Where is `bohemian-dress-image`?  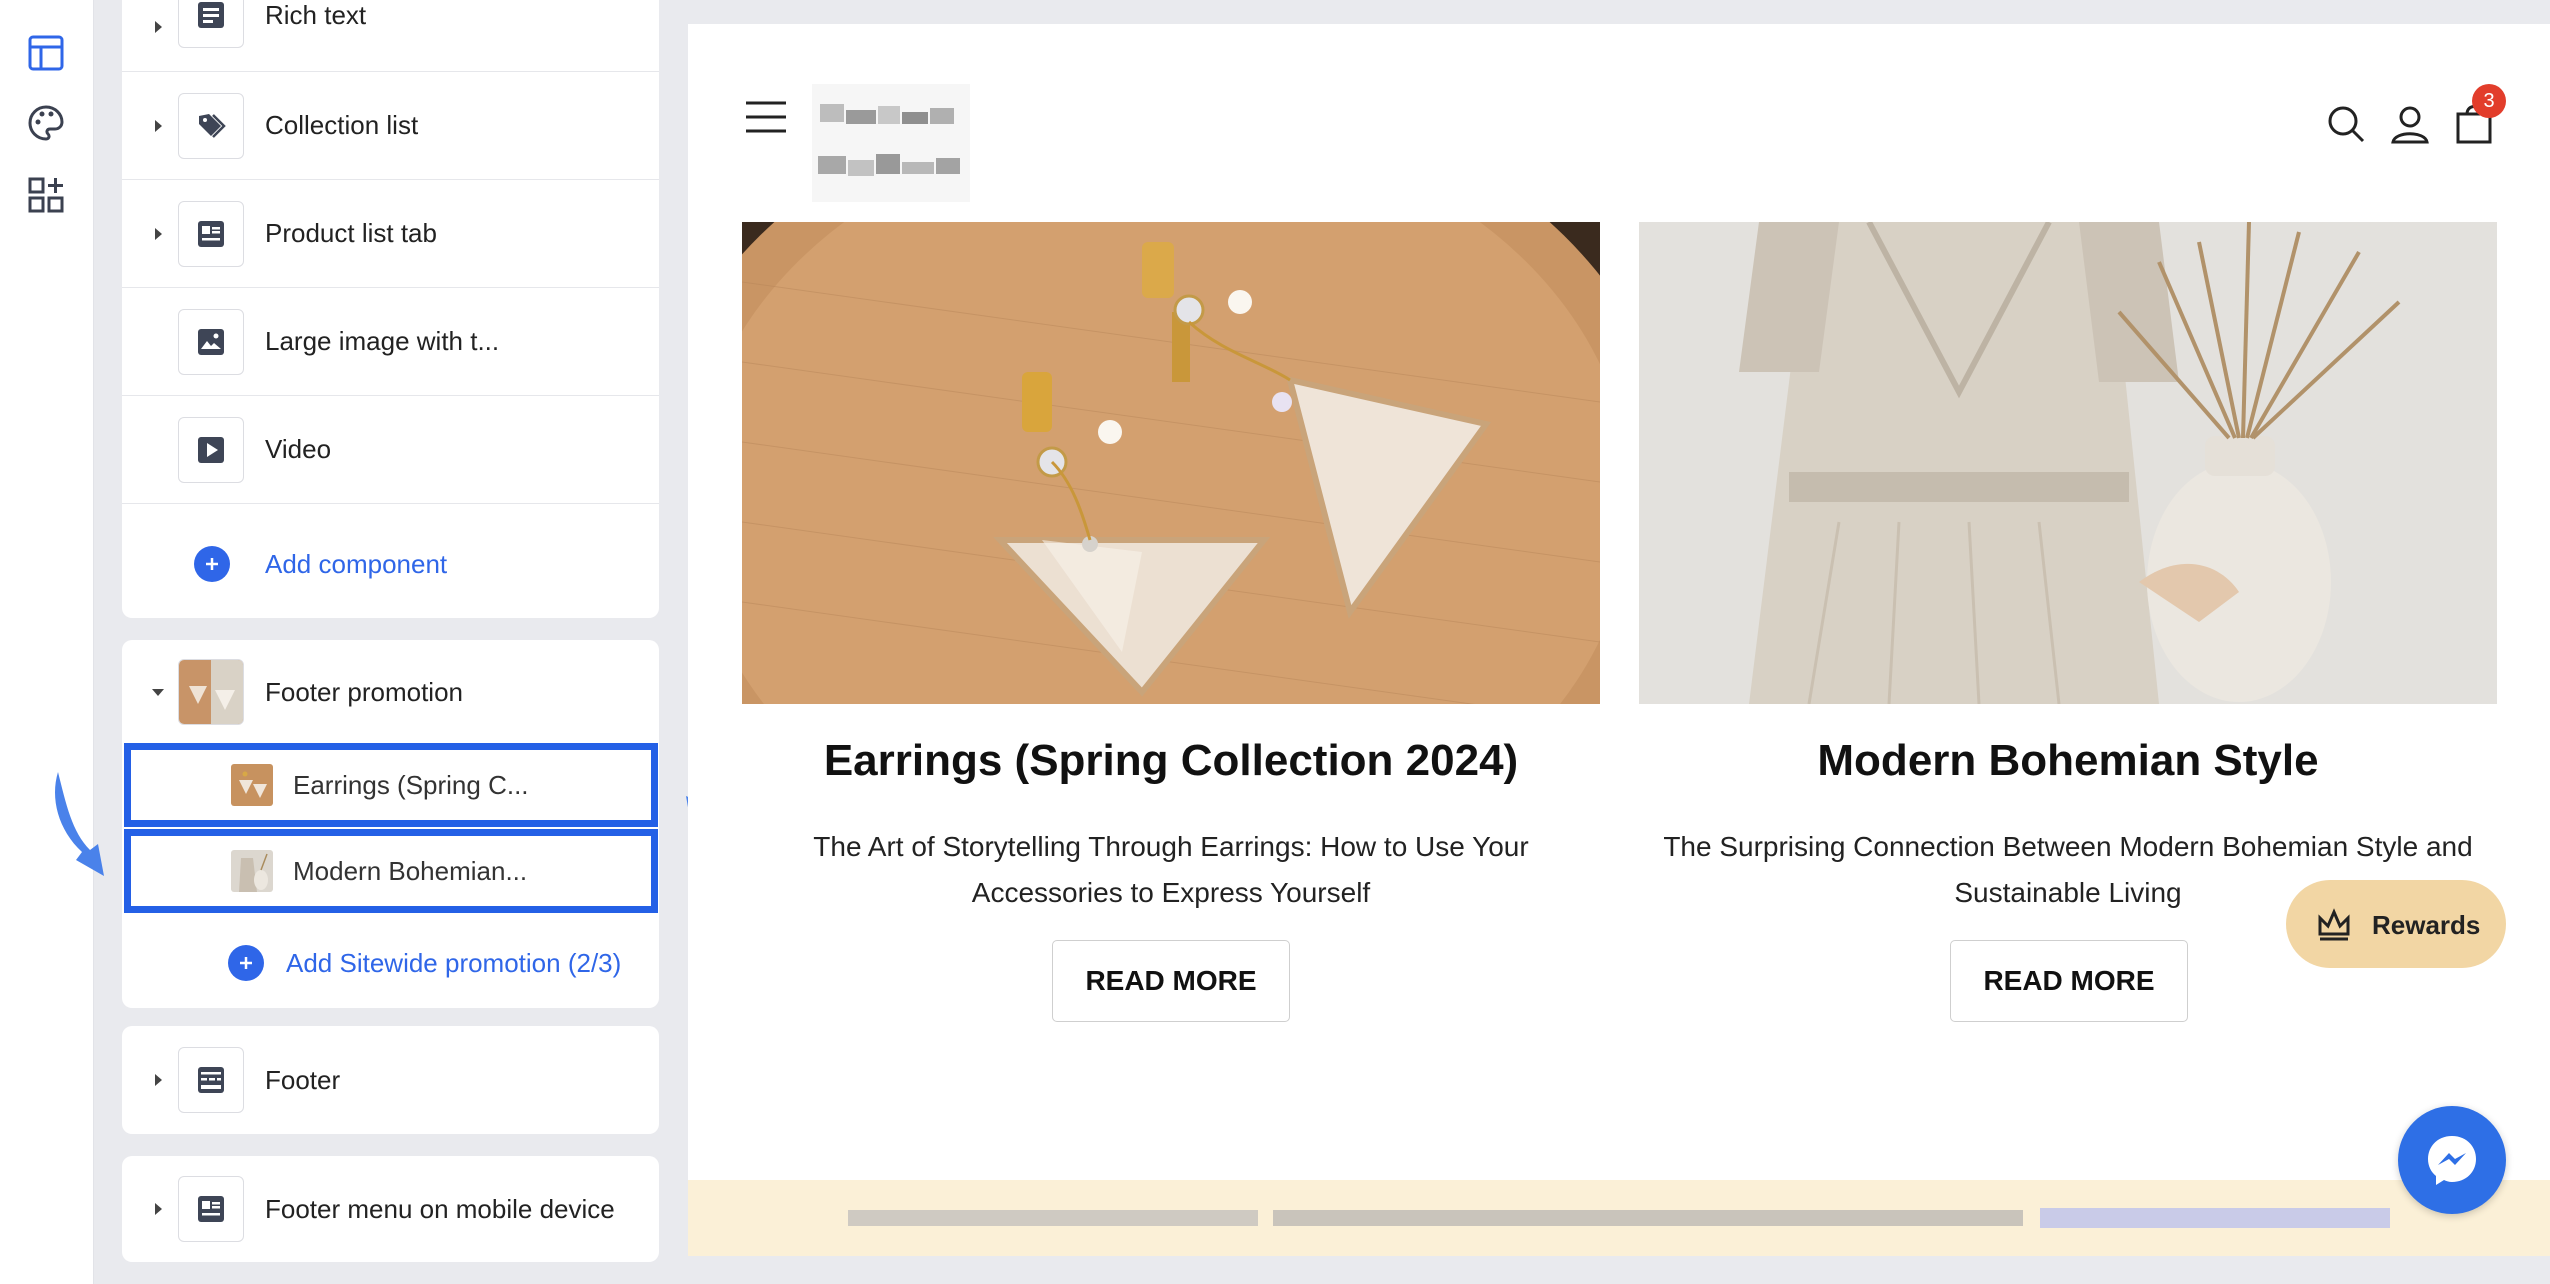 bohemian-dress-image is located at coordinates (2068, 463).